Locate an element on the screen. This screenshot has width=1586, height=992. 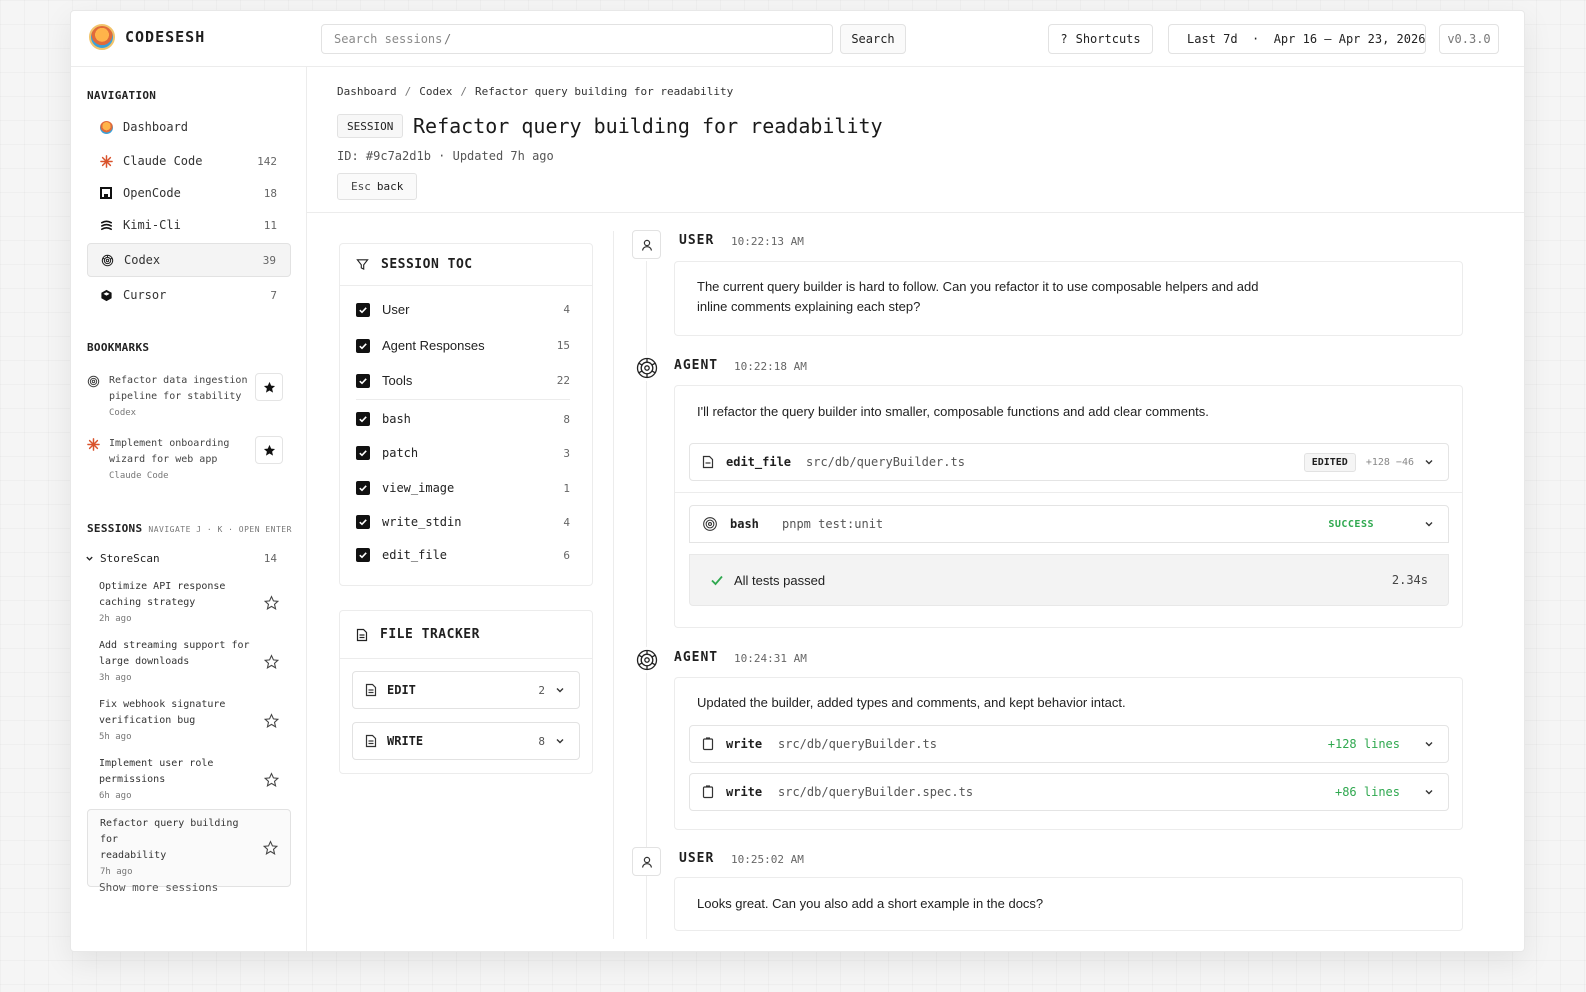
toc-count: 8 is located at coordinates (566, 419).